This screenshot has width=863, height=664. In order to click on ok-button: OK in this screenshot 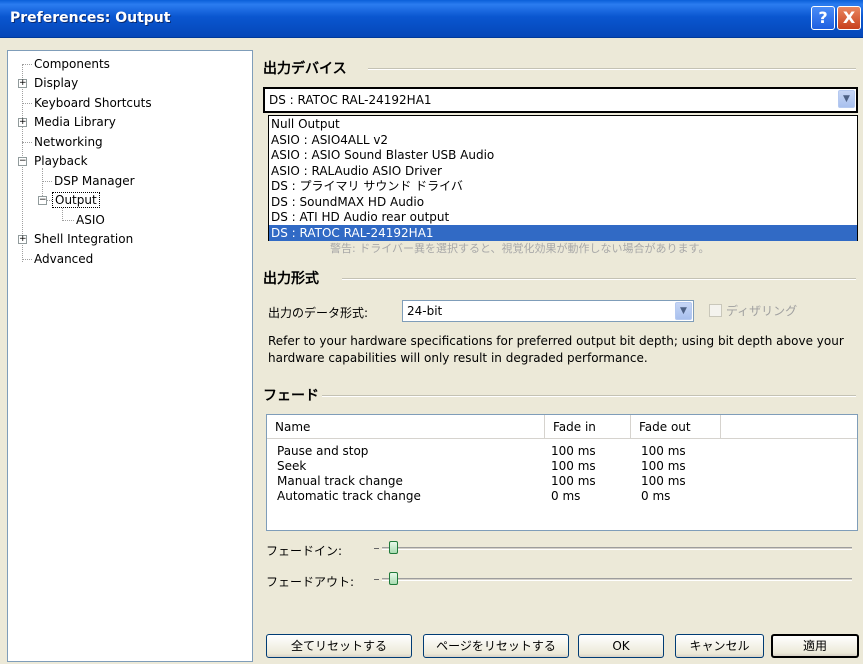, I will do `click(621, 646)`.